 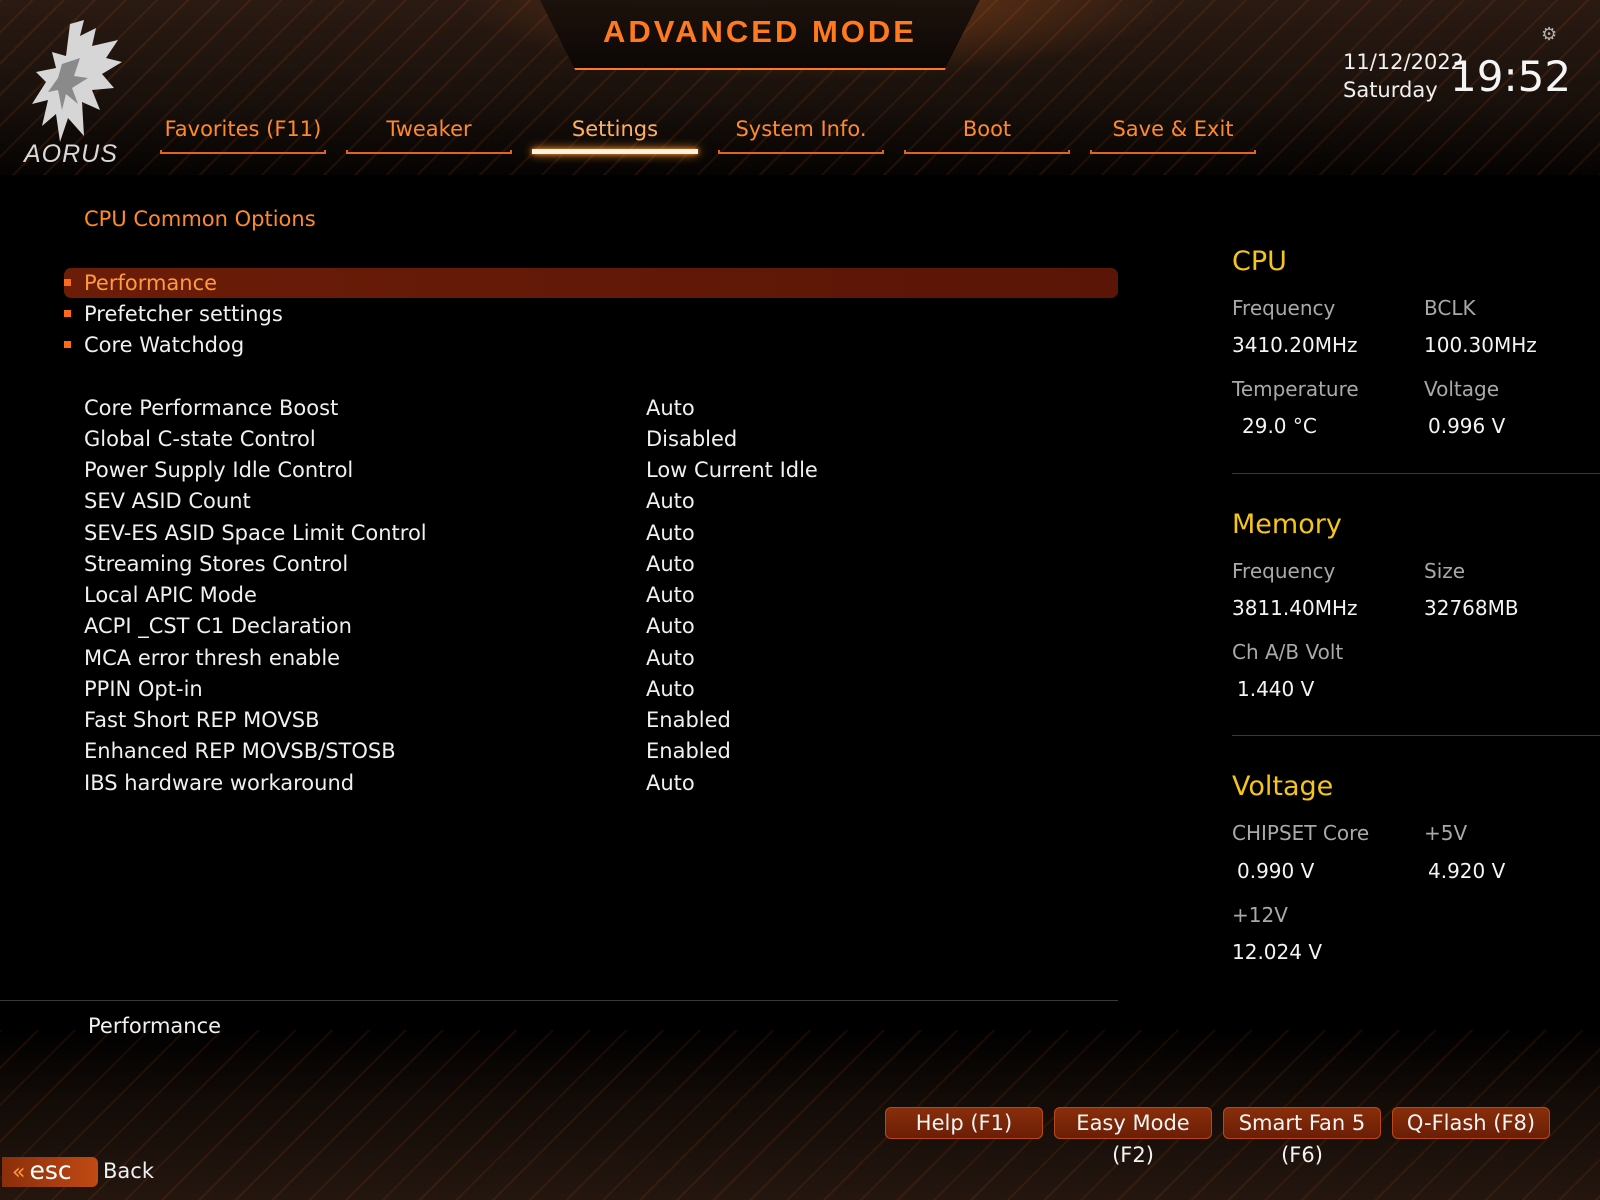 I want to click on submenu-label: Performance, so click(x=151, y=283).